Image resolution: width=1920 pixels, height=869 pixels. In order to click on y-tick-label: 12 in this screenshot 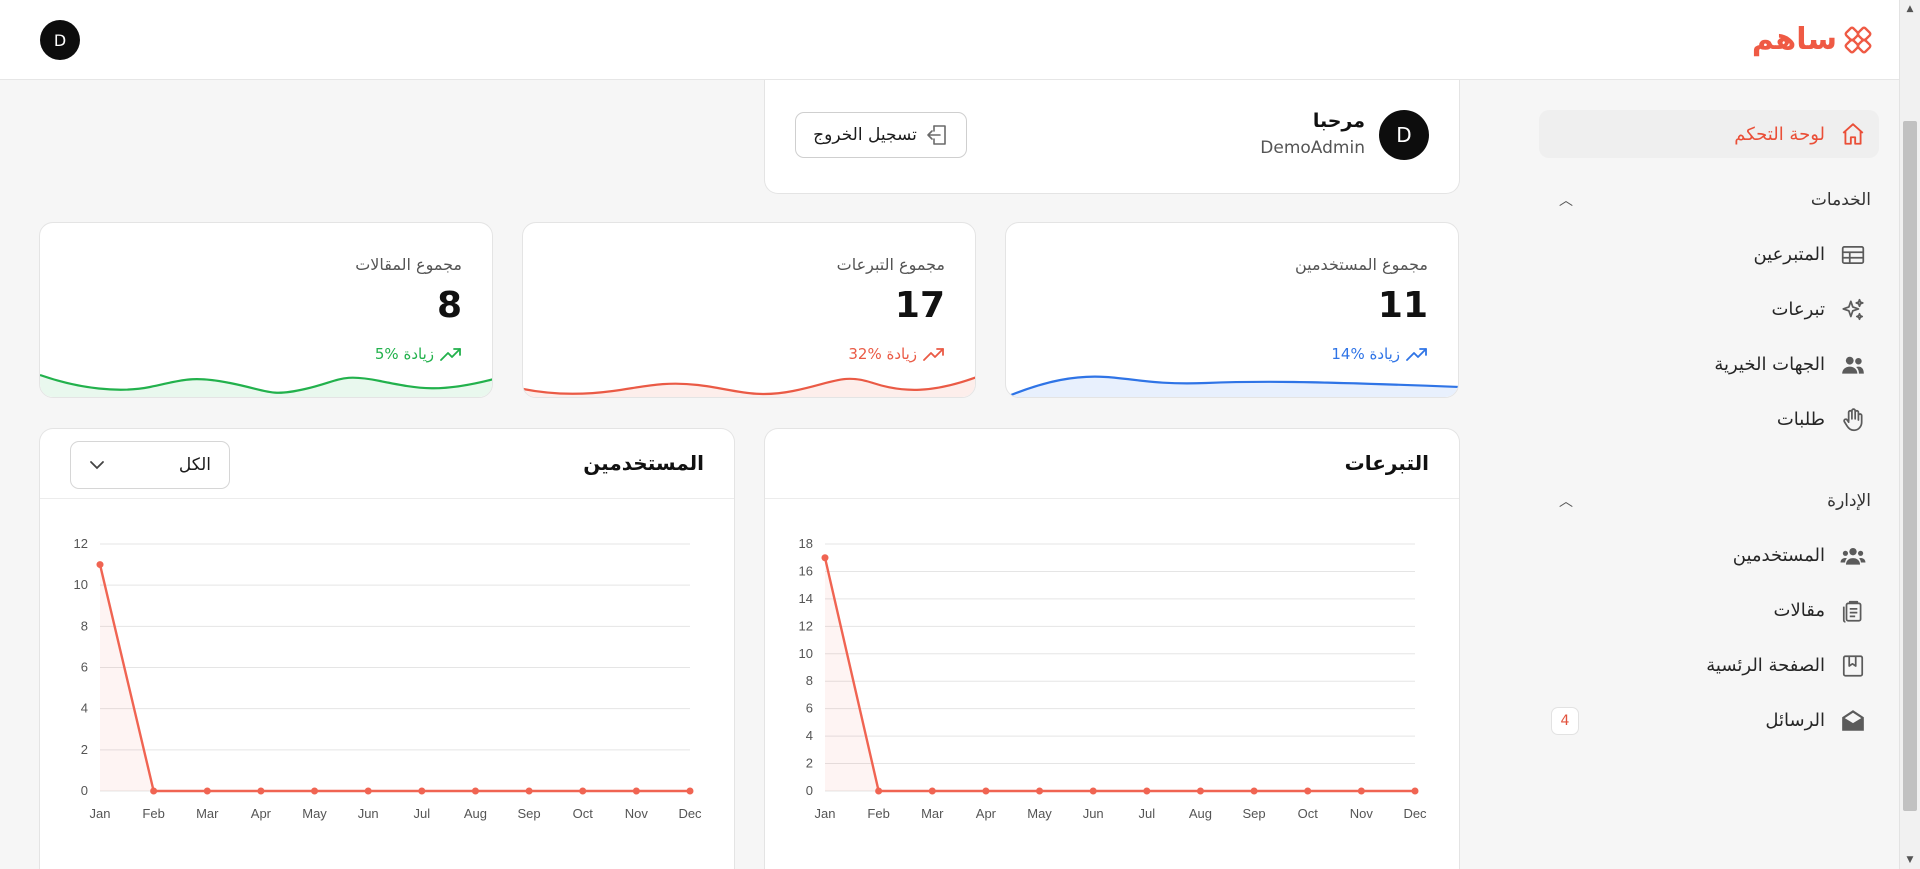, I will do `click(806, 625)`.